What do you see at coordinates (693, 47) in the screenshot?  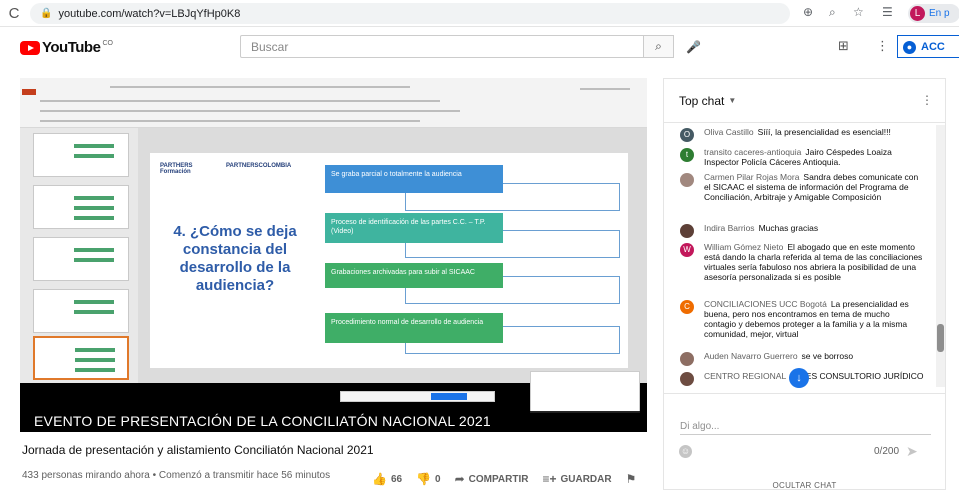 I see `microphone-icon: 🎤` at bounding box center [693, 47].